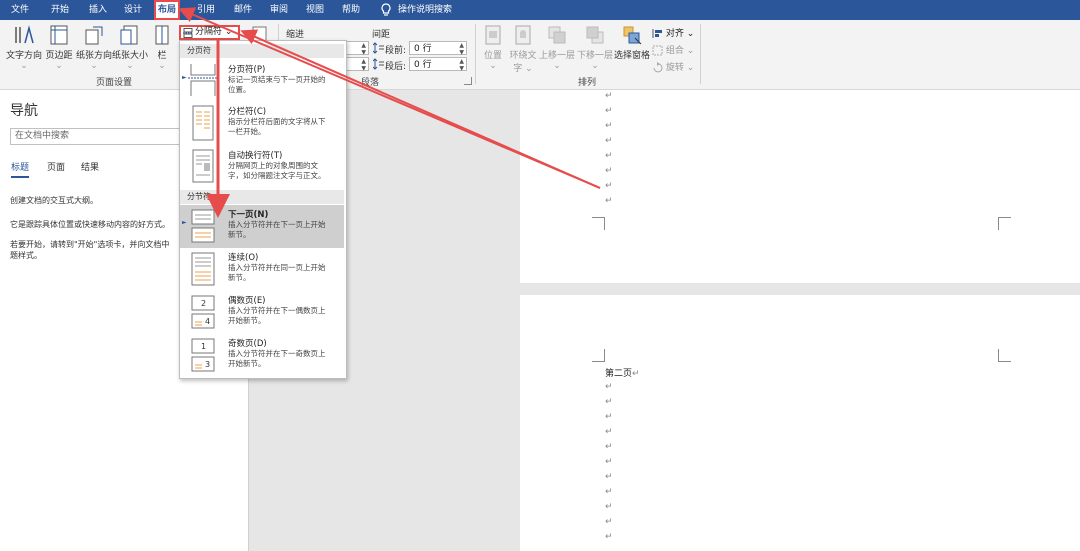 This screenshot has width=1080, height=551. I want to click on page-break-desc: 标记一页结束与下一页开始的 位置。, so click(284, 85).